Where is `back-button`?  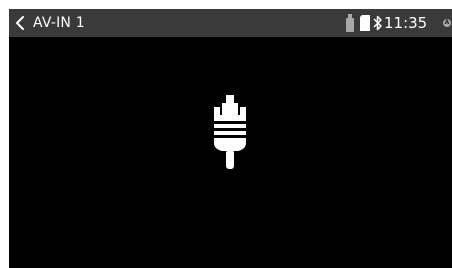
back-button is located at coordinates (21, 23).